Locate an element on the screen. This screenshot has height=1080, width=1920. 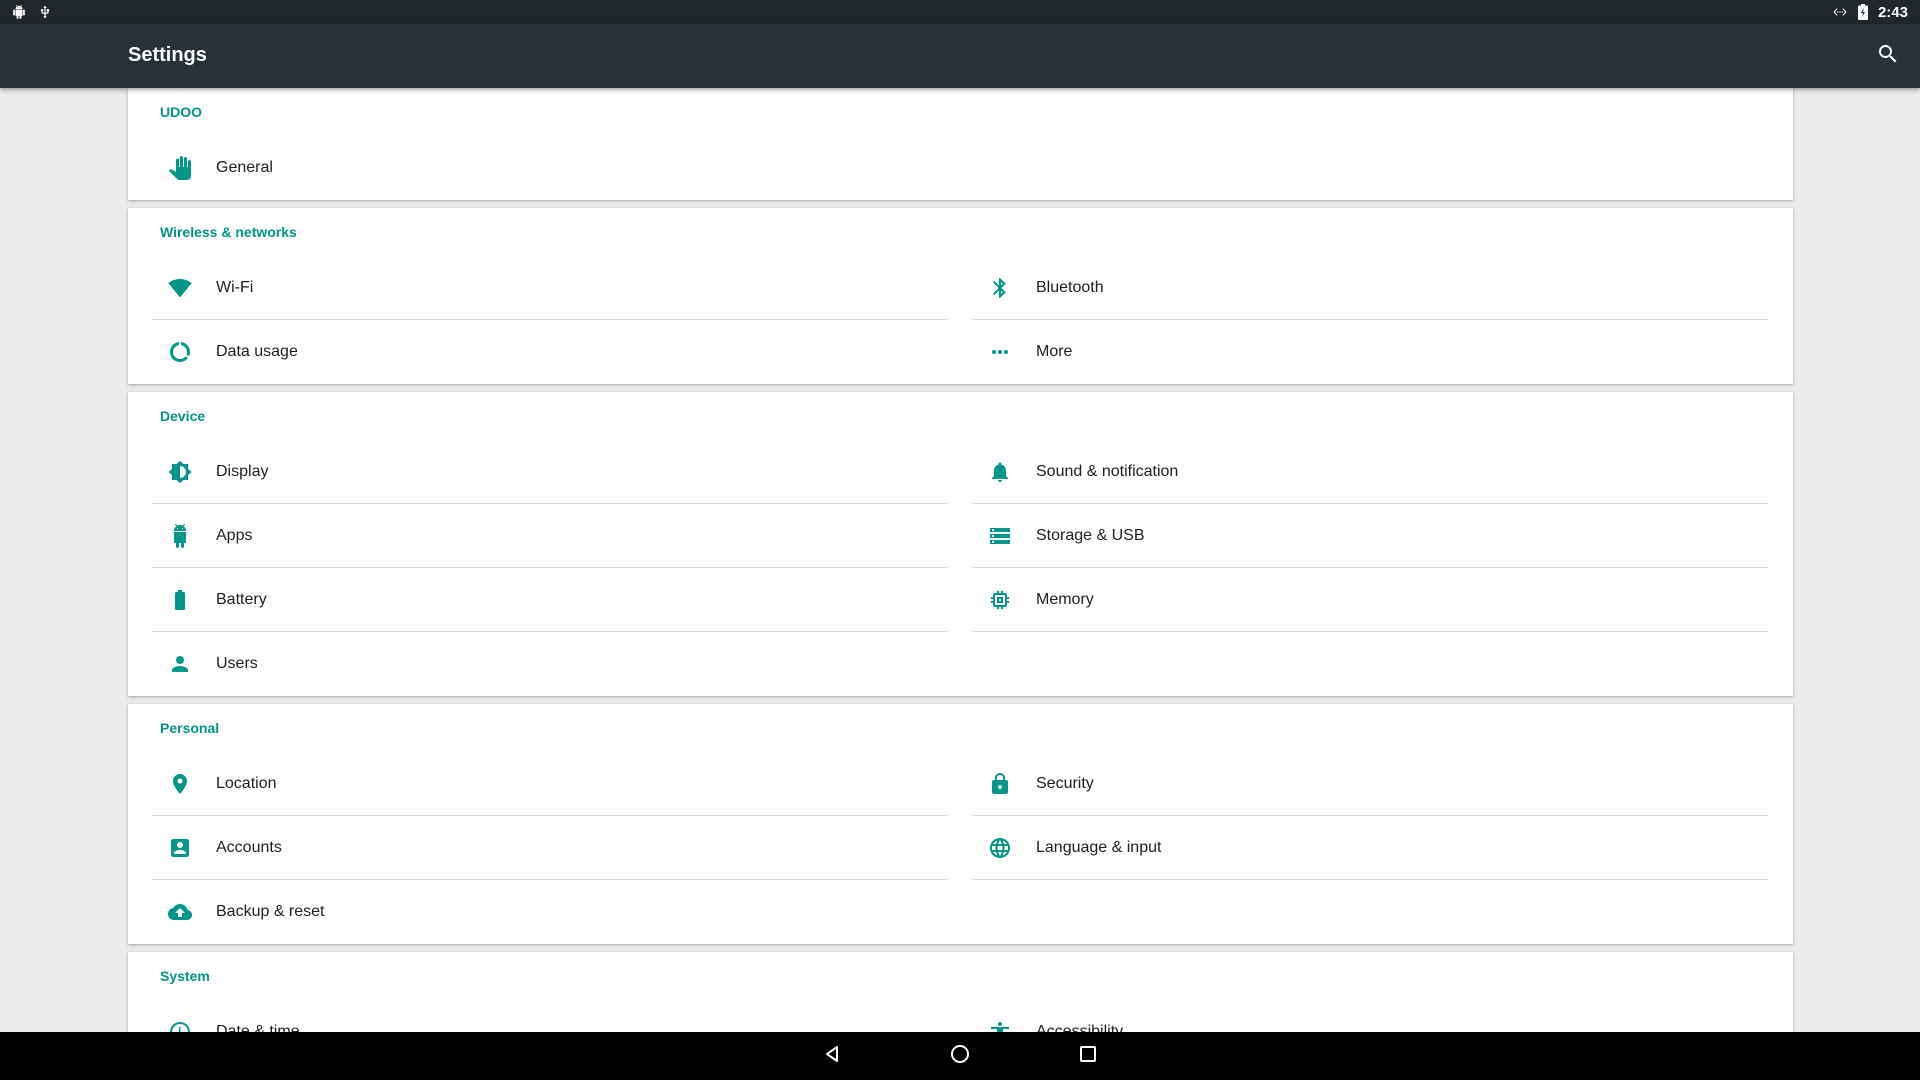
section-title: System is located at coordinates (185, 976).